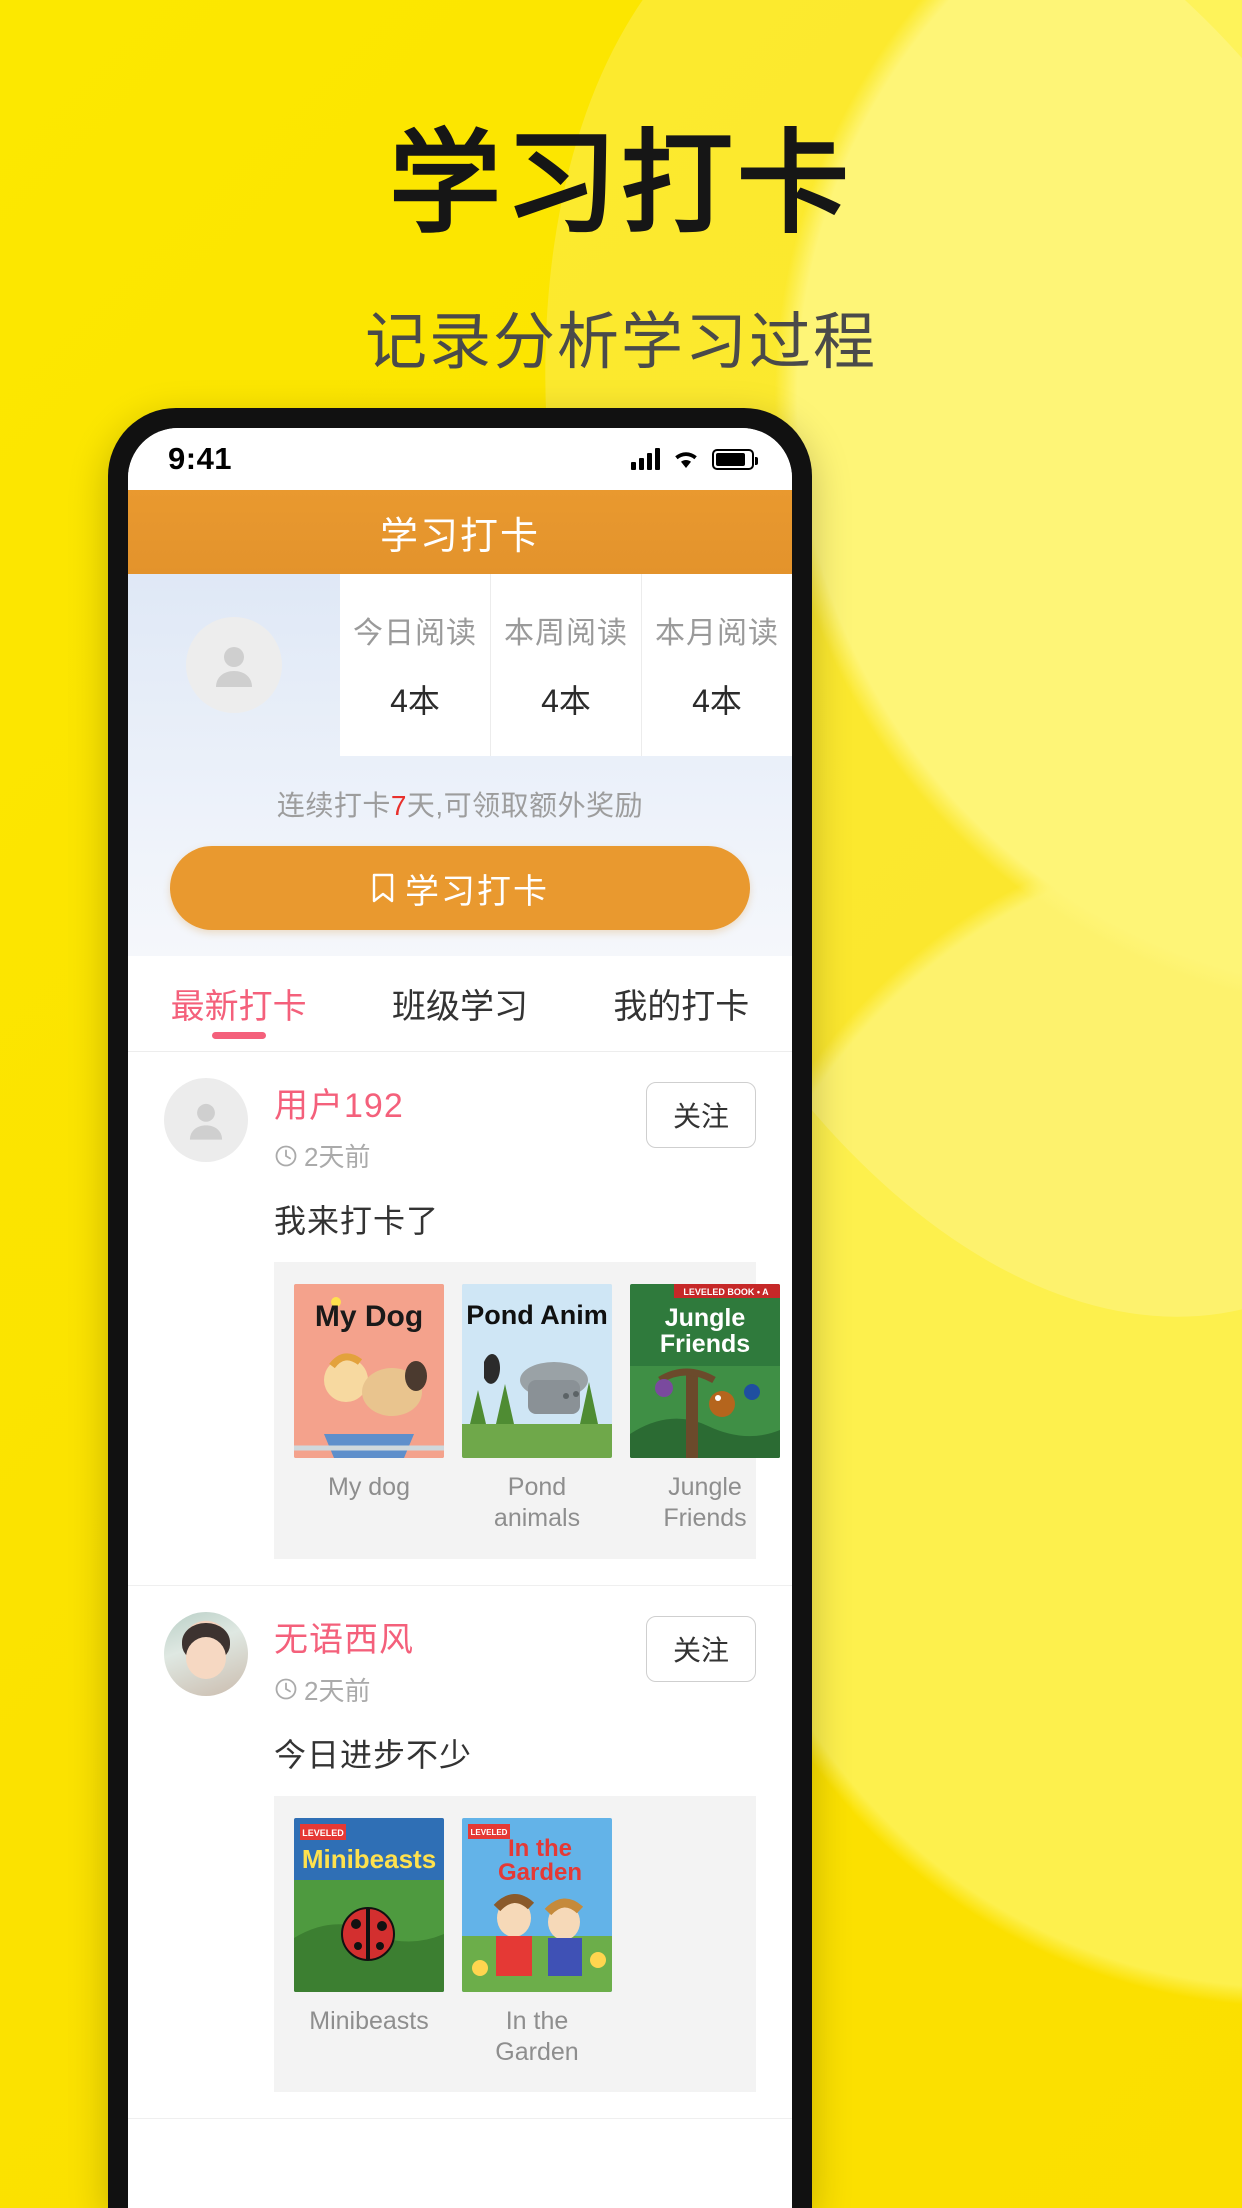 The width and height of the screenshot is (1242, 2208). I want to click on svg-text: In the, so click(540, 1848).